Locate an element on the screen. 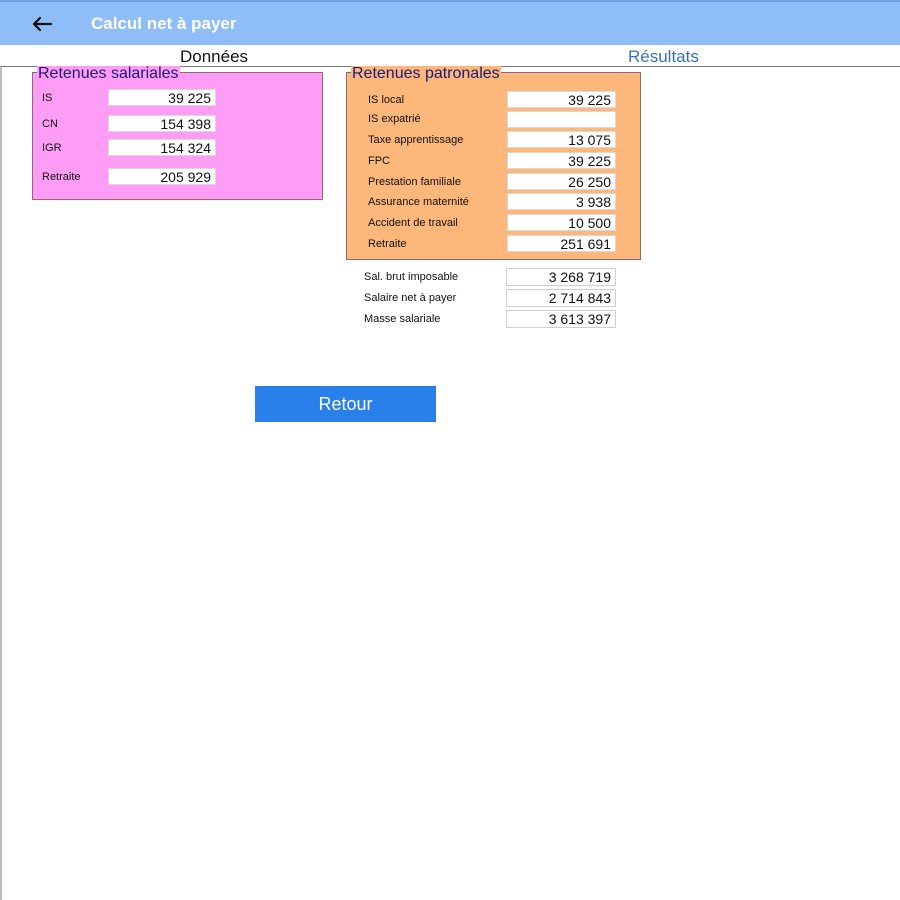  pat-retraite-field: 251 691 is located at coordinates (561, 243).